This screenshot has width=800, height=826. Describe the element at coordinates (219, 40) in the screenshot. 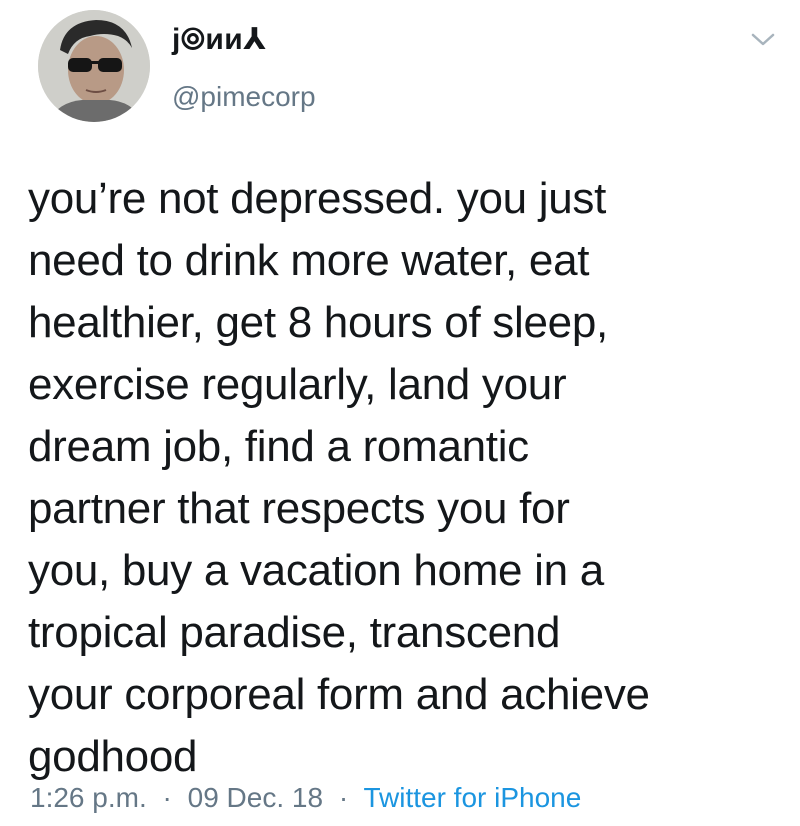

I see `display-name: j⦾ᴎᴎ⅄` at that location.